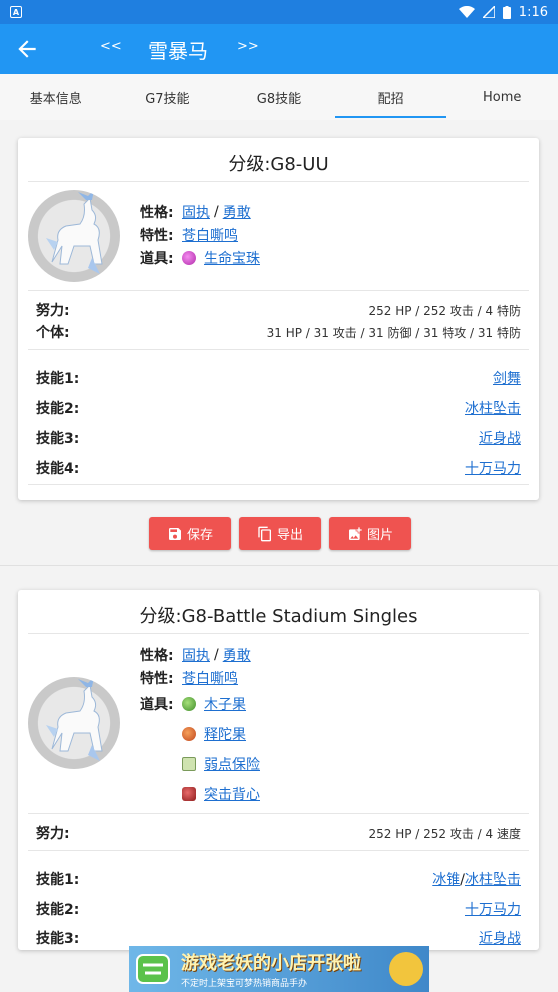  What do you see at coordinates (178, 51) in the screenshot?
I see `page-title: 雪暴马` at bounding box center [178, 51].